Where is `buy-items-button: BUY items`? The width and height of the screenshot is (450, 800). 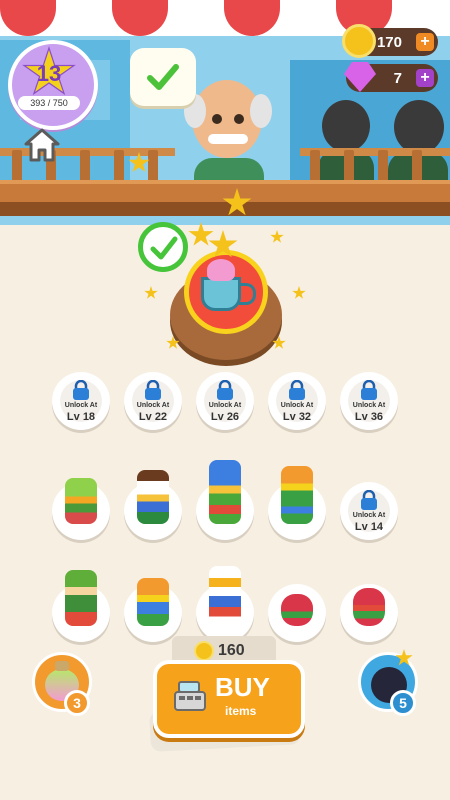
buy-items-button: BUY items is located at coordinates (229, 699).